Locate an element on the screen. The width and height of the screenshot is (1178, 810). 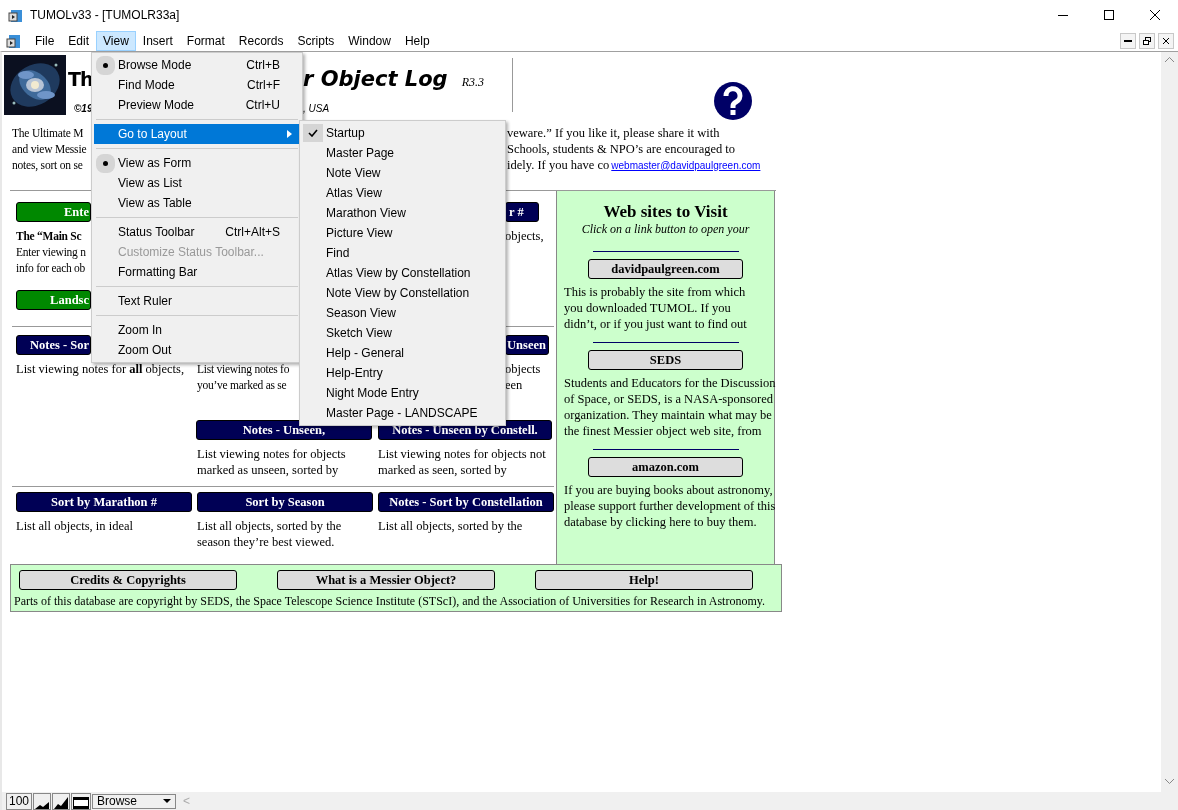
menu-option: Picture View is located at coordinates (402, 233).